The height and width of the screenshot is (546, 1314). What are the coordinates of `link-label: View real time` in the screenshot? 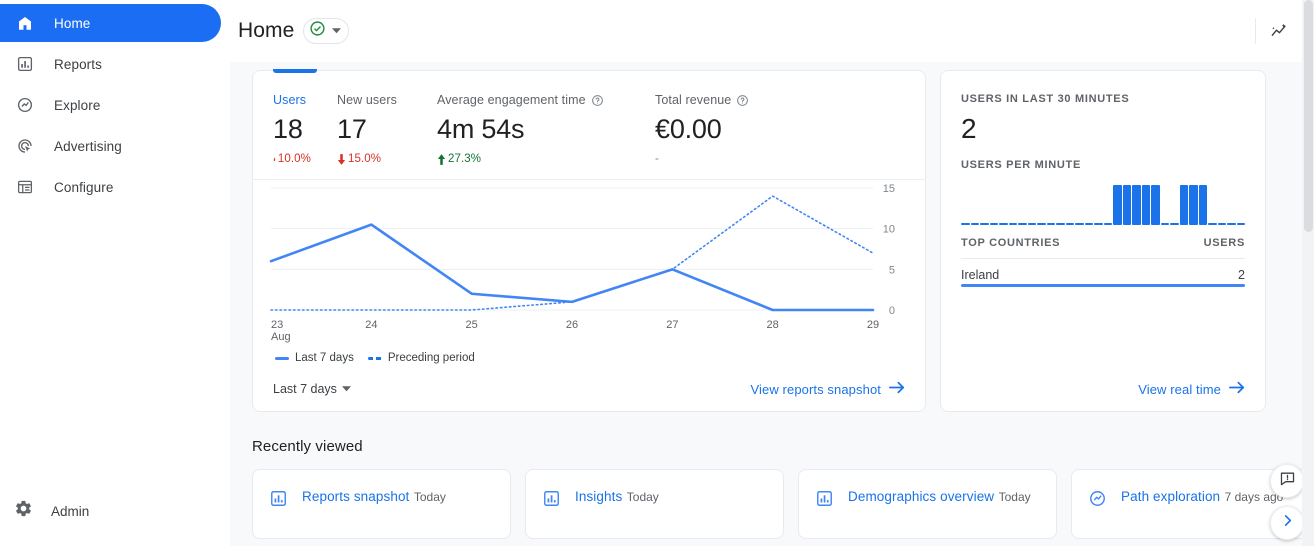 It's located at (1179, 389).